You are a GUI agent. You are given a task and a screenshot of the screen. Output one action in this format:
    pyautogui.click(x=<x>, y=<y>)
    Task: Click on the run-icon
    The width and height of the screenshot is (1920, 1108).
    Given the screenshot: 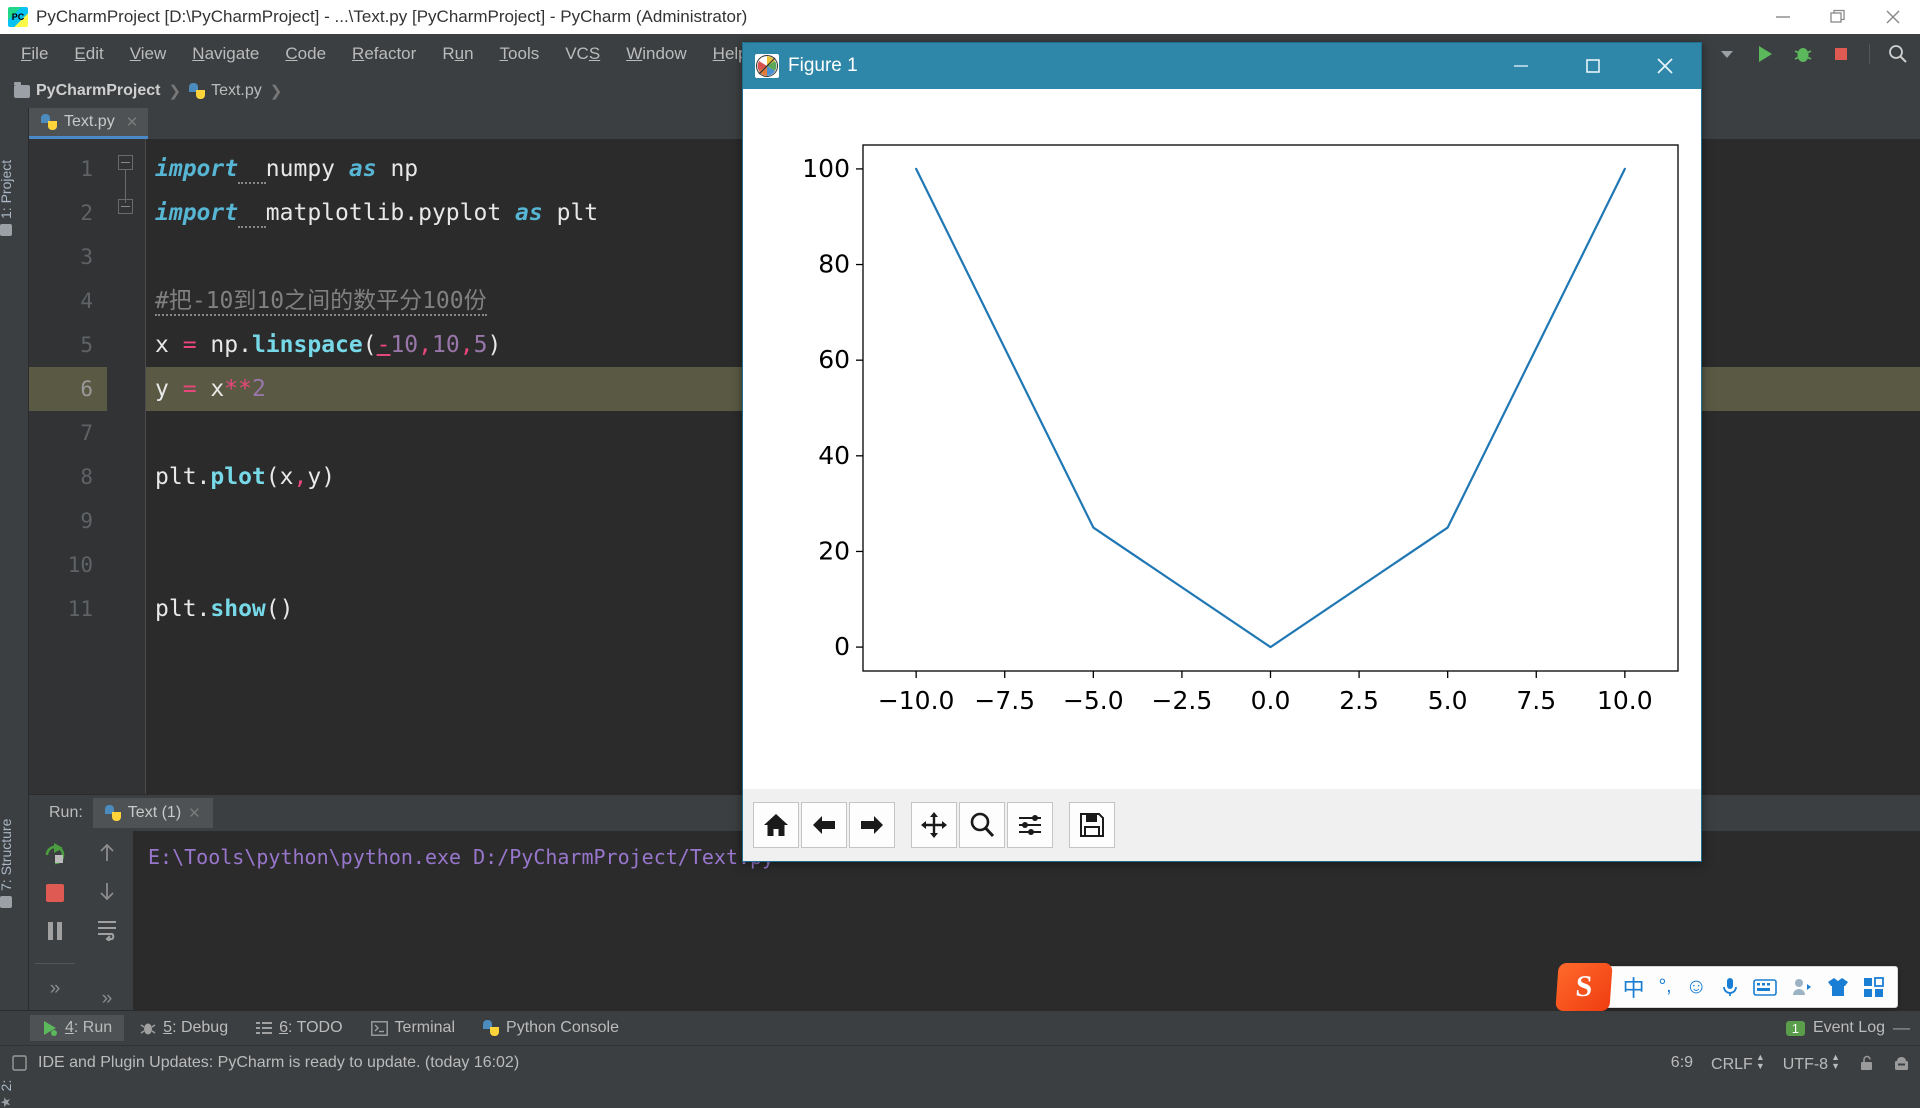 What is the action you would take?
    pyautogui.click(x=1765, y=54)
    